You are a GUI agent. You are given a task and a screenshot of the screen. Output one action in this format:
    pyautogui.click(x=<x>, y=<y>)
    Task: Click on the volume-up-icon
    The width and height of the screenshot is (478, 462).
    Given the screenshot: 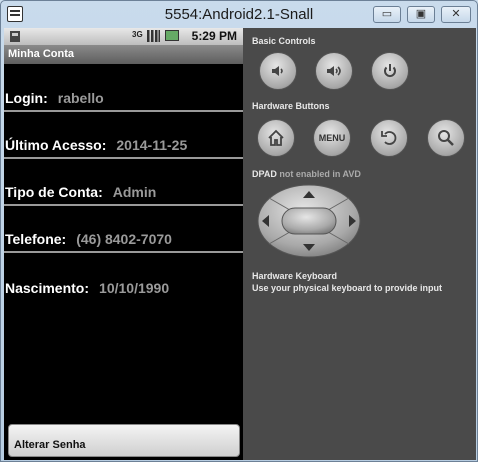 What is the action you would take?
    pyautogui.click(x=334, y=71)
    